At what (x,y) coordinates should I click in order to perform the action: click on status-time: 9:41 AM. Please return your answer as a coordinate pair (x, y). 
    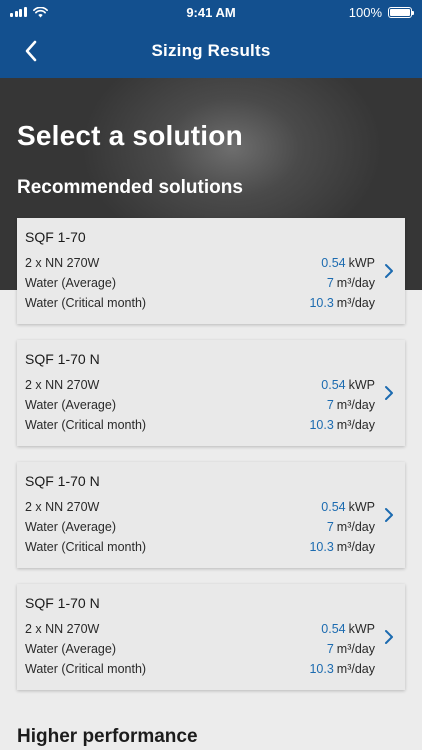
    Looking at the image, I should click on (211, 12).